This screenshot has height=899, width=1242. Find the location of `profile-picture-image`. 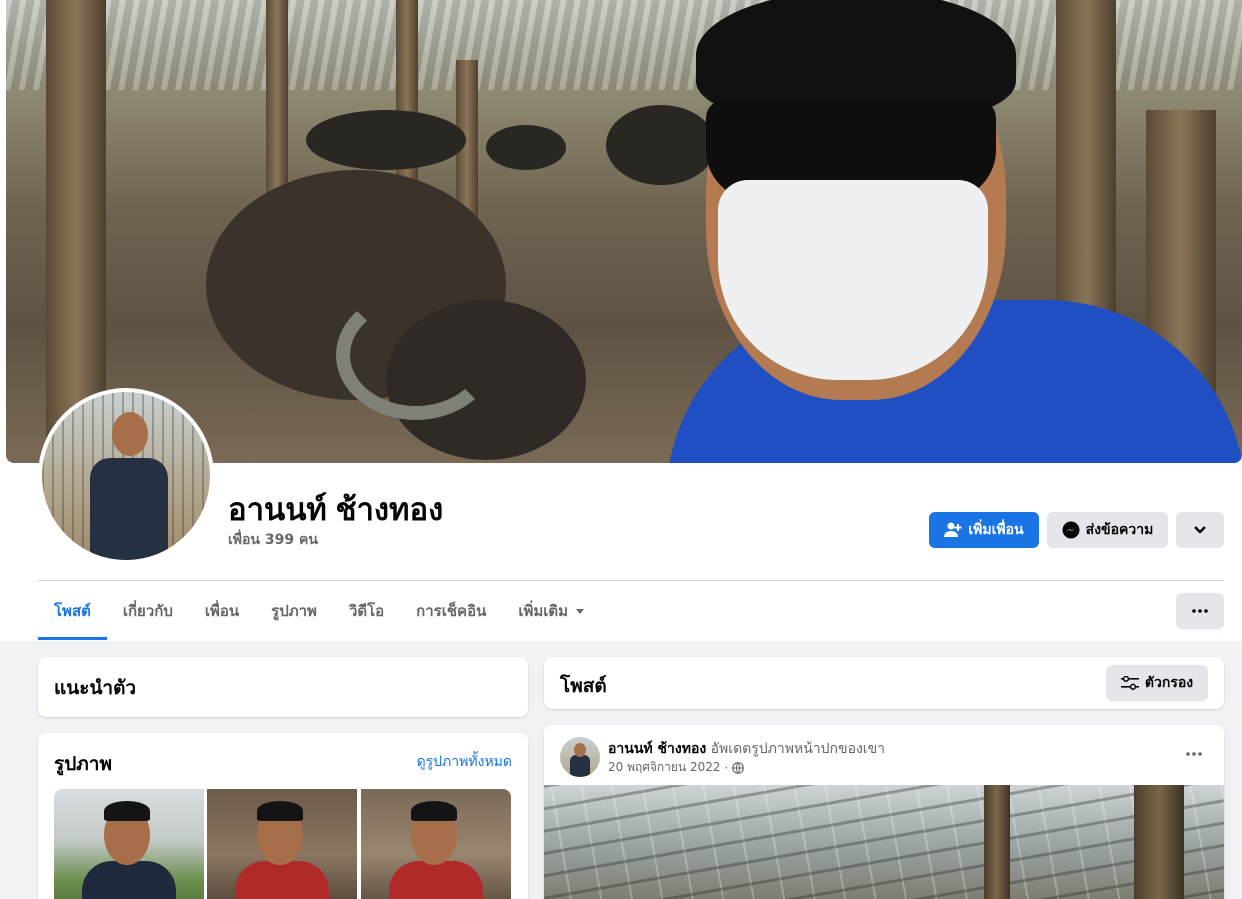

profile-picture-image is located at coordinates (126, 476).